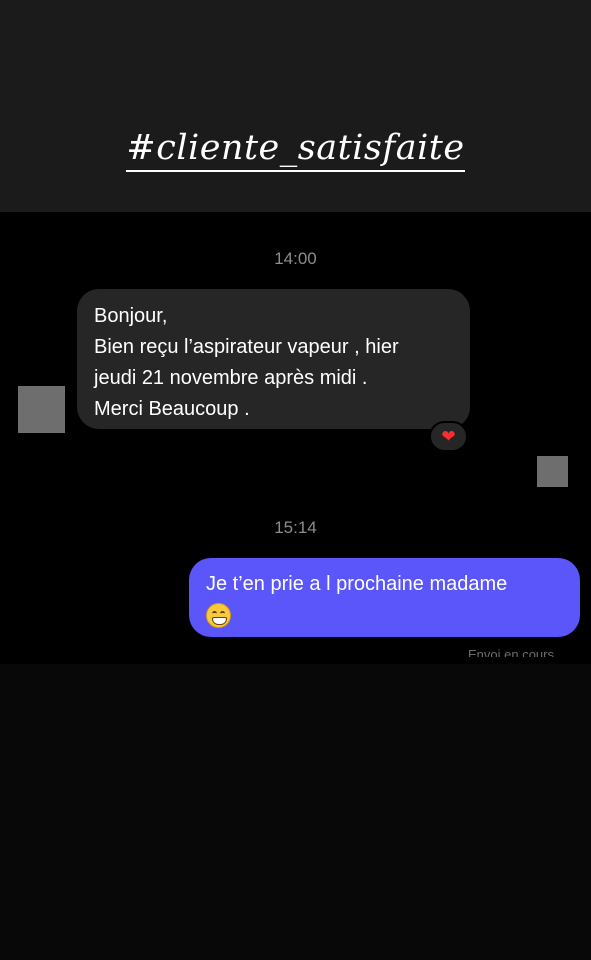 Image resolution: width=591 pixels, height=960 pixels. I want to click on grinning-face-emoji-icon, so click(218, 616).